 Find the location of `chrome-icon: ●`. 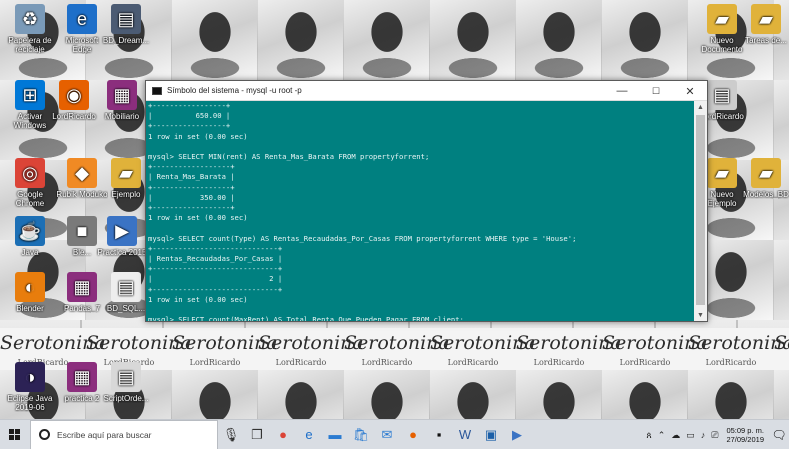

chrome-icon: ● is located at coordinates (283, 434).